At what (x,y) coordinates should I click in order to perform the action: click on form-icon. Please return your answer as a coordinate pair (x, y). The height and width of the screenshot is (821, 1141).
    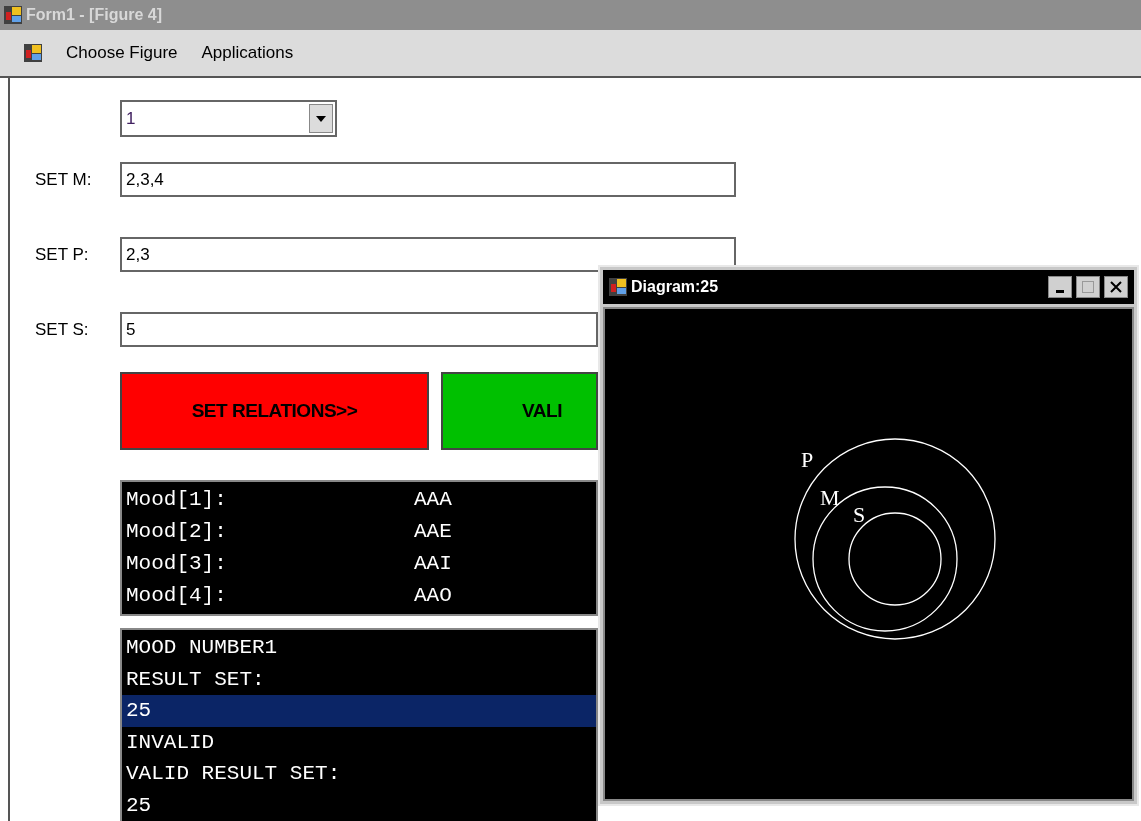
    Looking at the image, I should click on (33, 53).